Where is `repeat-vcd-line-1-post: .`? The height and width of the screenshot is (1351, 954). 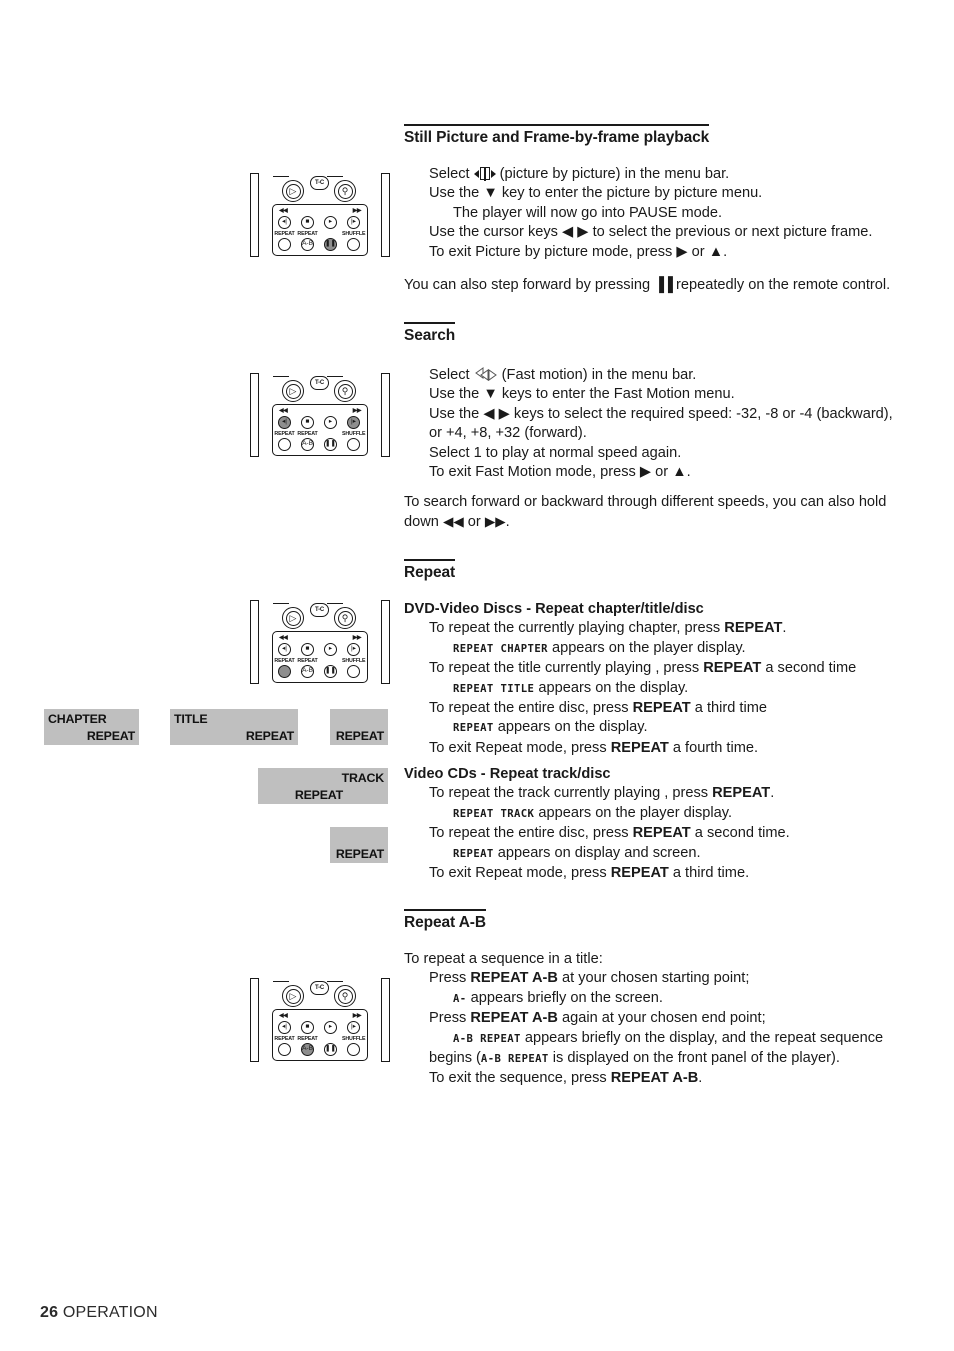
repeat-vcd-line-1-post: . is located at coordinates (772, 793).